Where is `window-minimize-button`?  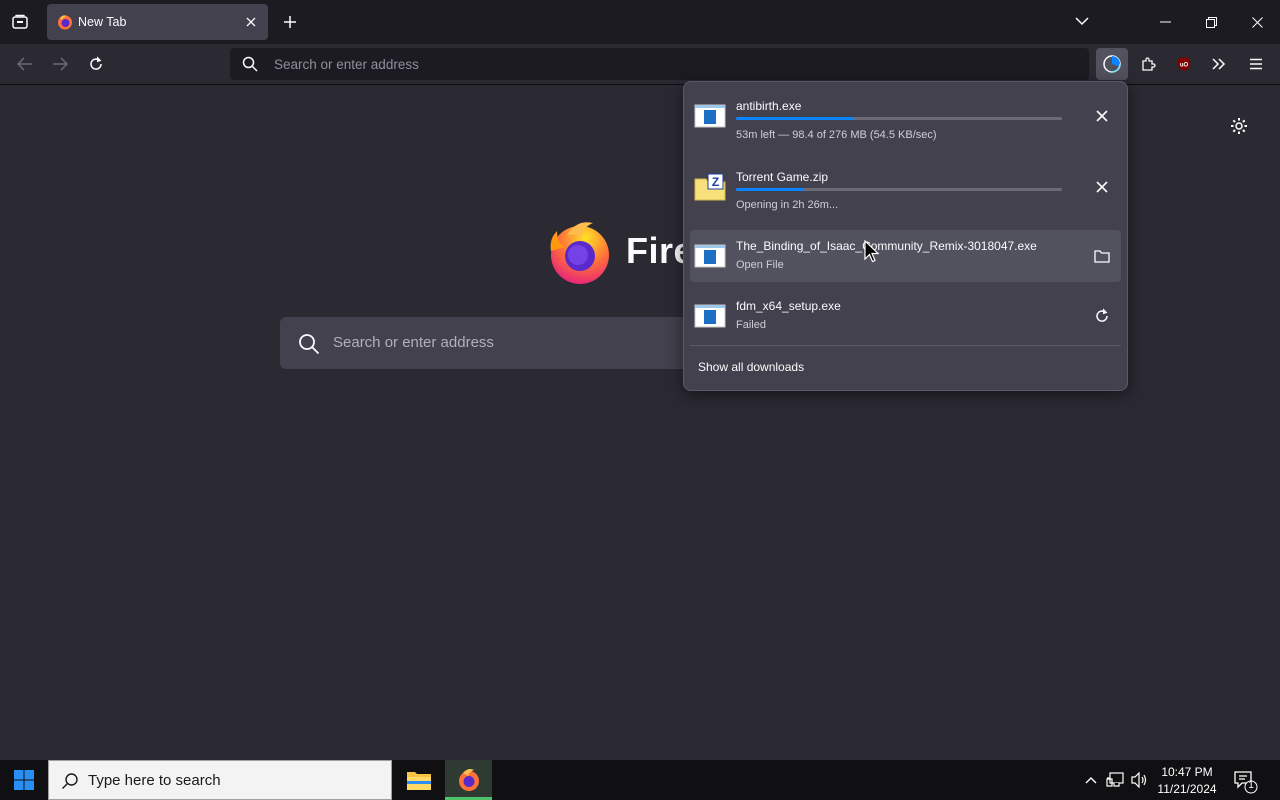 window-minimize-button is located at coordinates (1165, 22).